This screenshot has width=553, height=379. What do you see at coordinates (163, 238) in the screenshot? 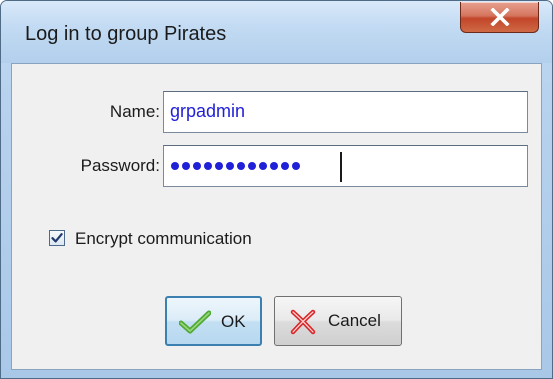
I see `encrypt-communication-label: Encrypt communication` at bounding box center [163, 238].